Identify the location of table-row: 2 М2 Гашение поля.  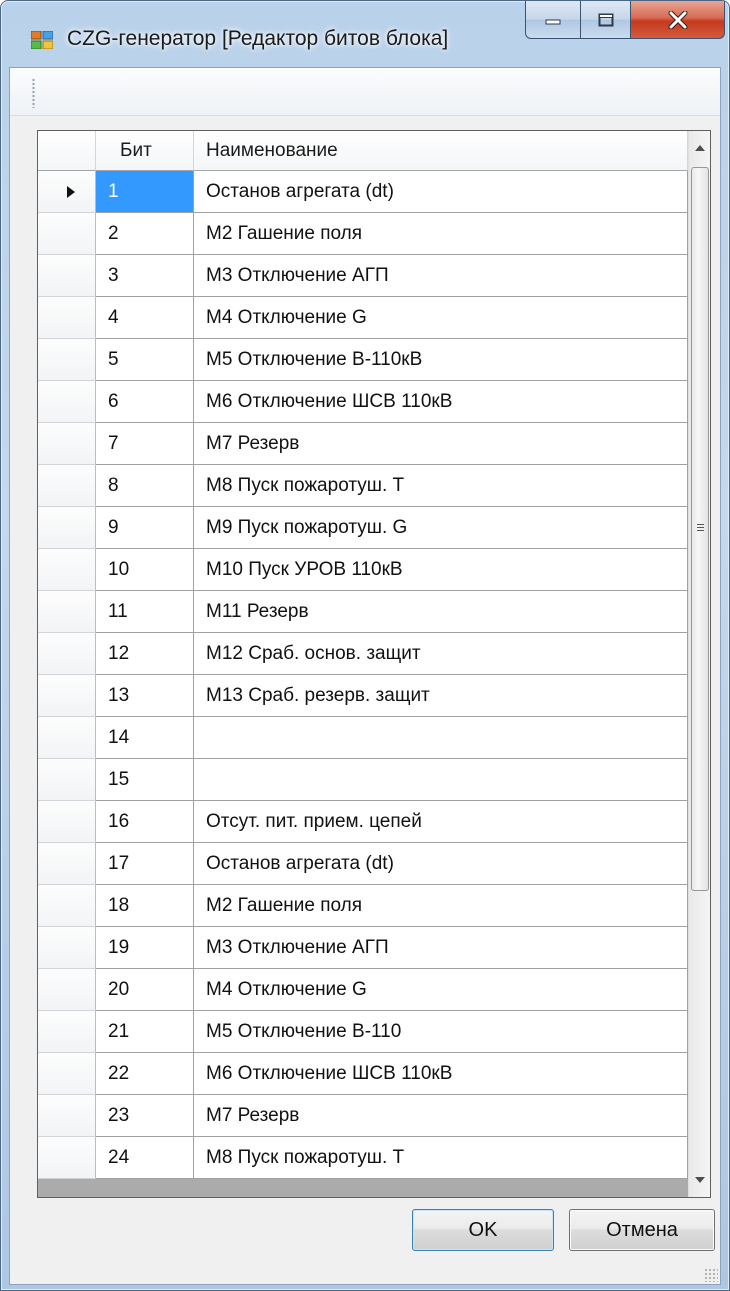
(363, 234).